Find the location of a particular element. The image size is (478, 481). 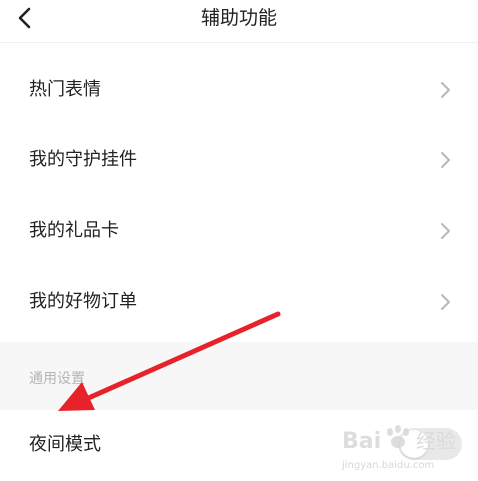

menu-item-label: 我的好物订单 is located at coordinates (83, 301).